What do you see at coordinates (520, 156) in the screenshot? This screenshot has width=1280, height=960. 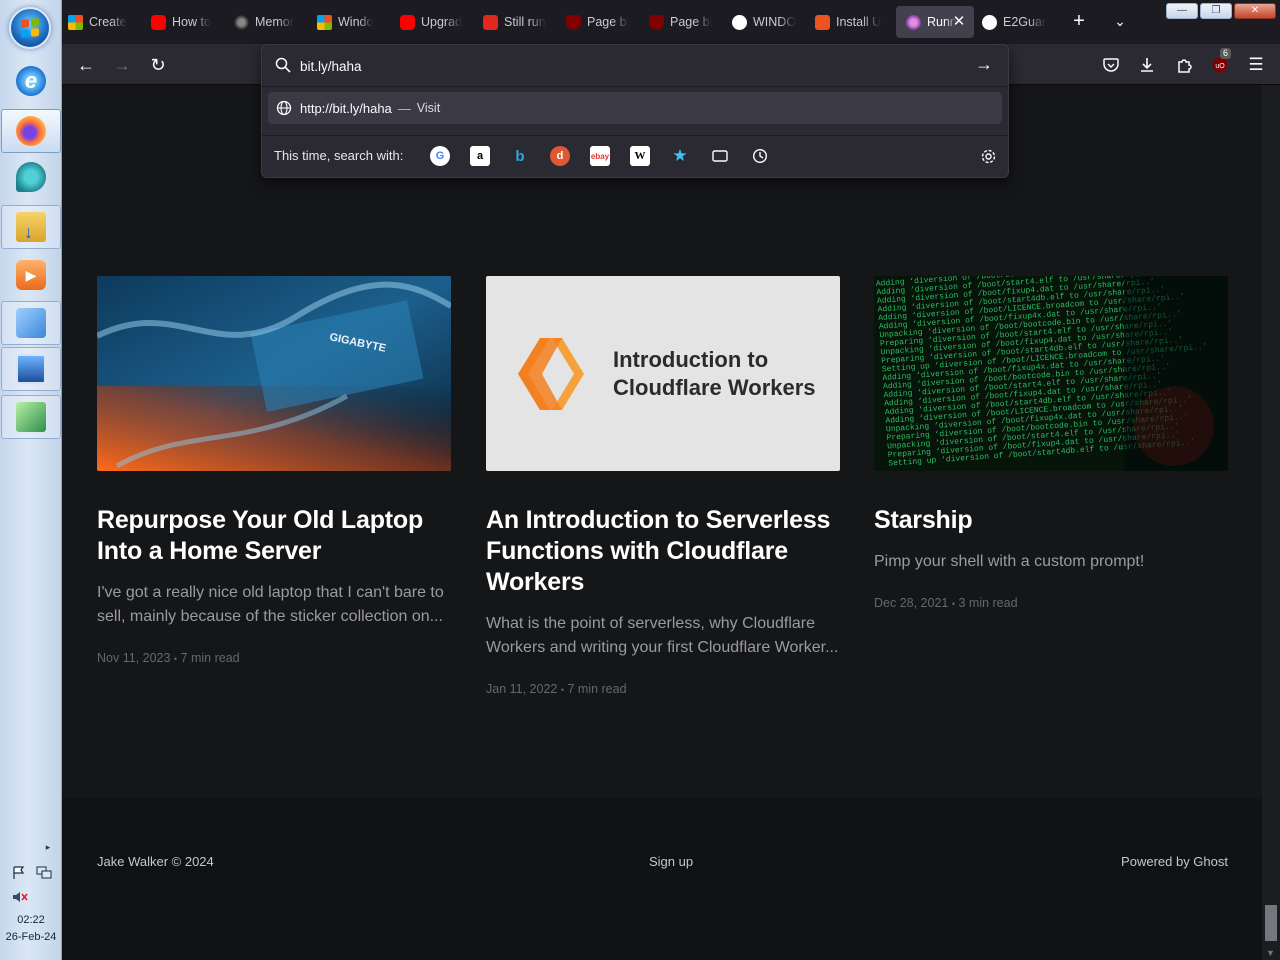 I see `bing-engine-icon: b` at bounding box center [520, 156].